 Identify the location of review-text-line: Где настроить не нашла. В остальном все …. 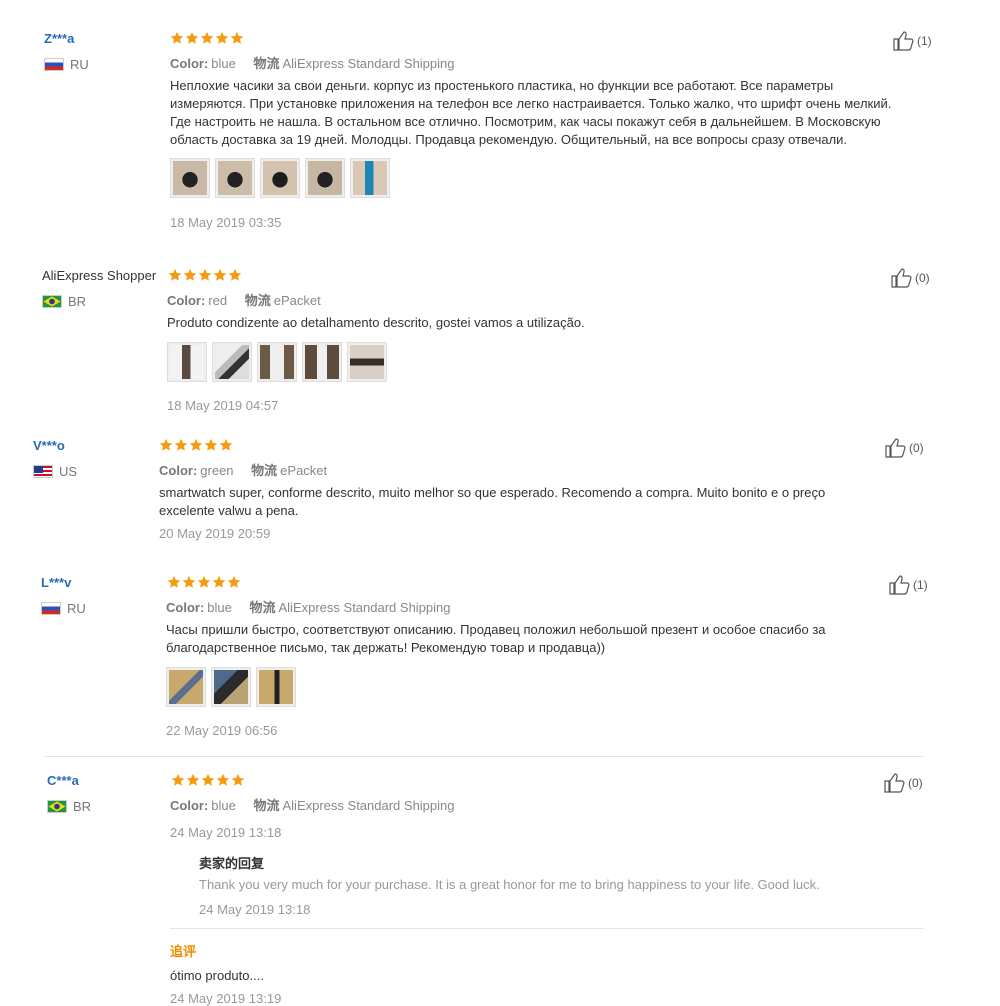
(525, 121).